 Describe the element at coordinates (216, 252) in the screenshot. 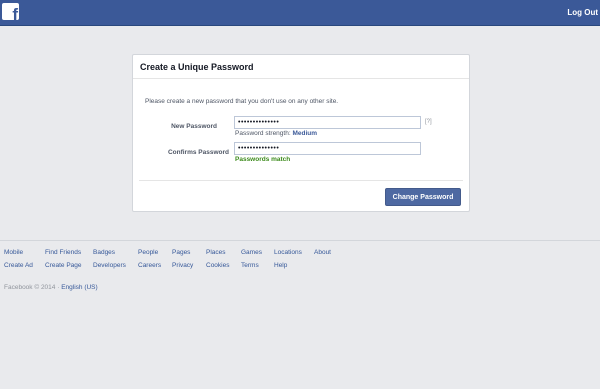

I see `footer-link-places: Places` at that location.